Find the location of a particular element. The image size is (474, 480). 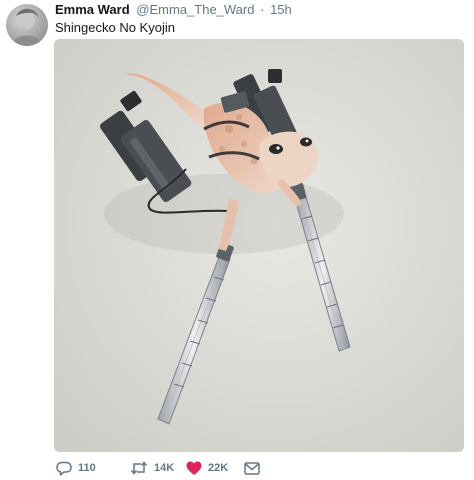

direct-message-button is located at coordinates (252, 468).